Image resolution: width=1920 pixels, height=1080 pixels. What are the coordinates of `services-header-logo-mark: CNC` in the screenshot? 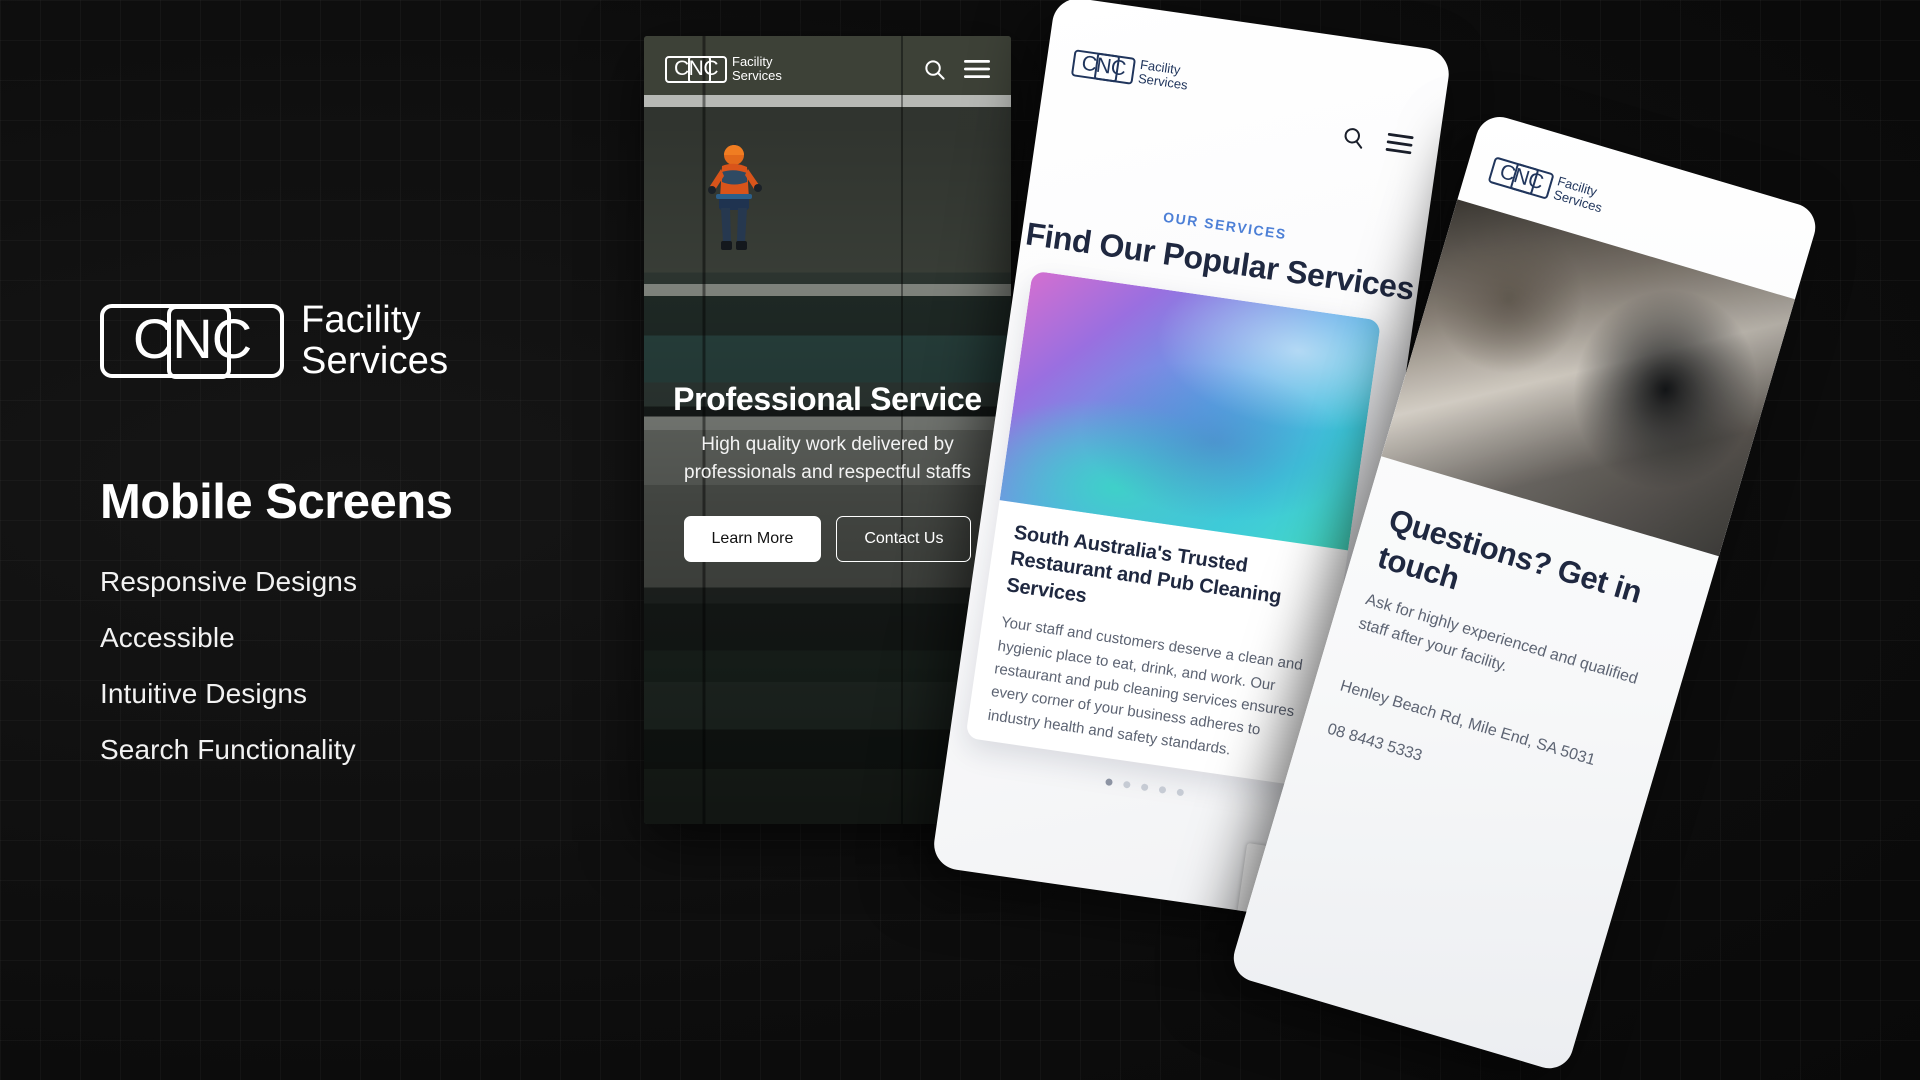 It's located at (1103, 66).